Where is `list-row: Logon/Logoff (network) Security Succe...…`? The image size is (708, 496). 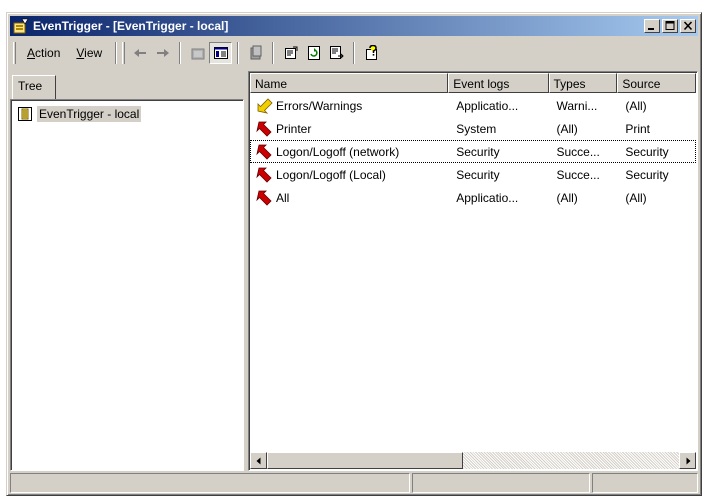
list-row: Logon/Logoff (network) Security Succe...… is located at coordinates (473, 151).